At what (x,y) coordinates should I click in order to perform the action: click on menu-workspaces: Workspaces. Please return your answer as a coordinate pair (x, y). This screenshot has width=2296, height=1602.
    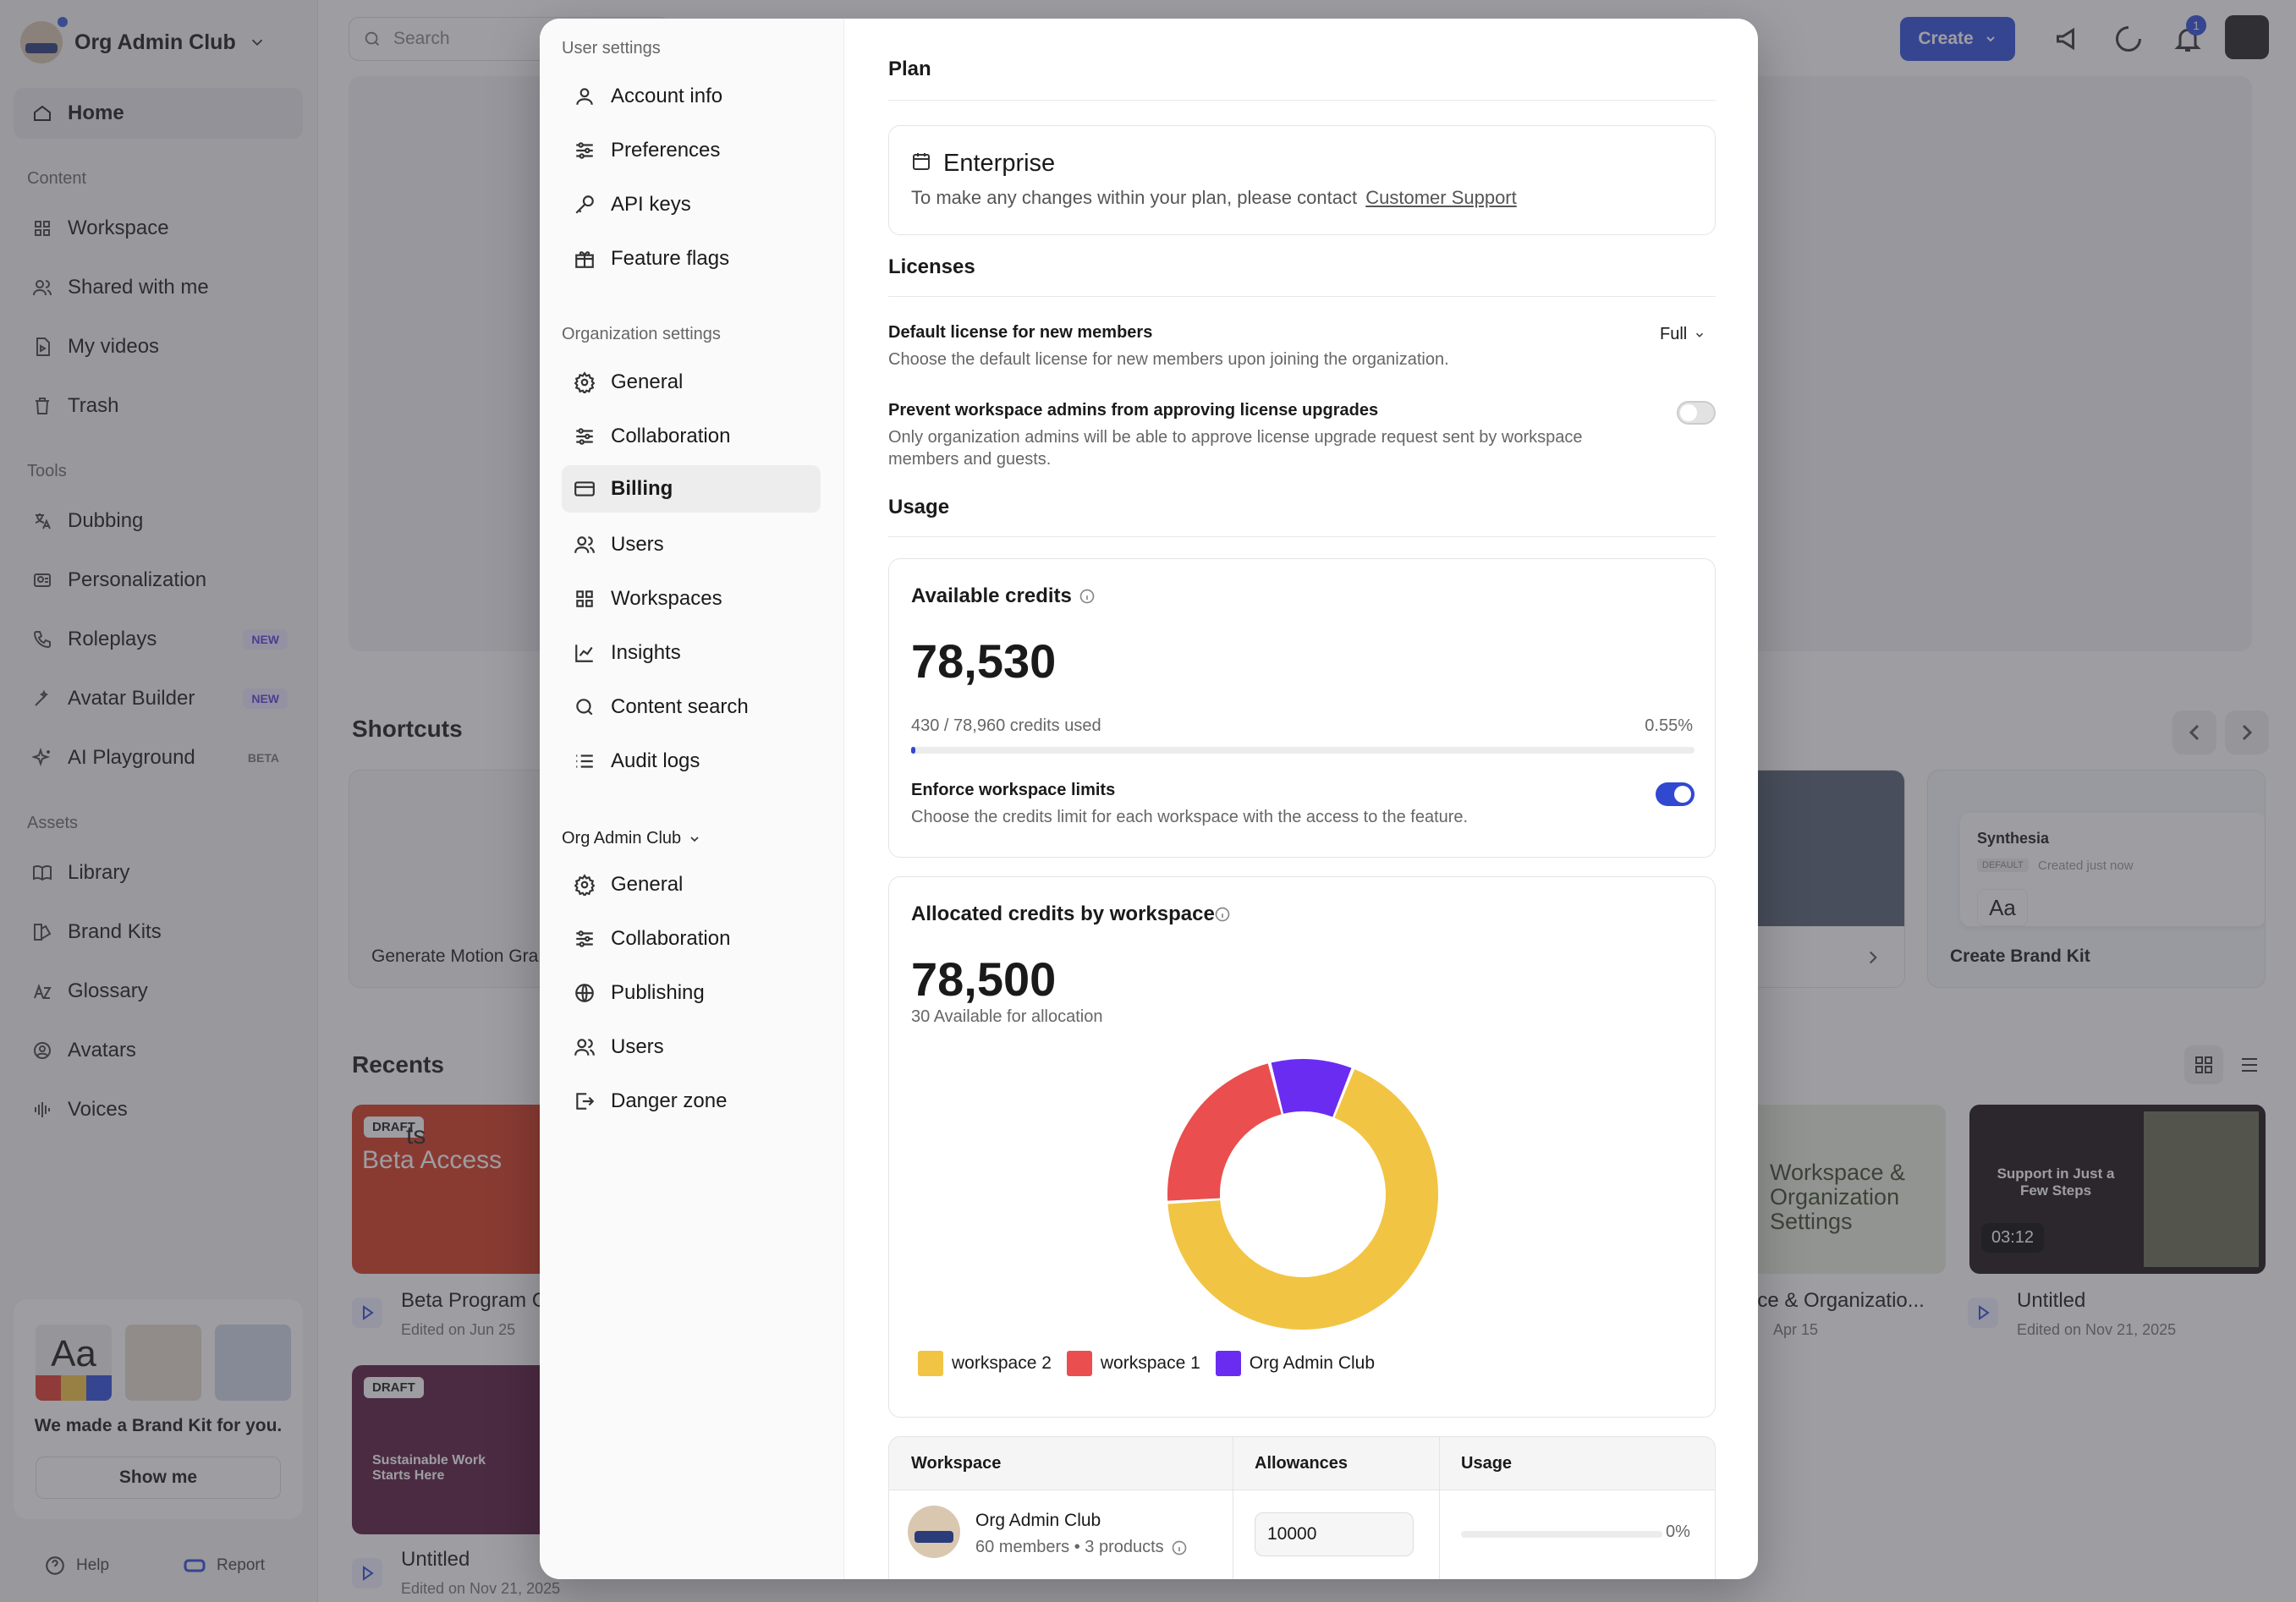
    Looking at the image, I should click on (691, 599).